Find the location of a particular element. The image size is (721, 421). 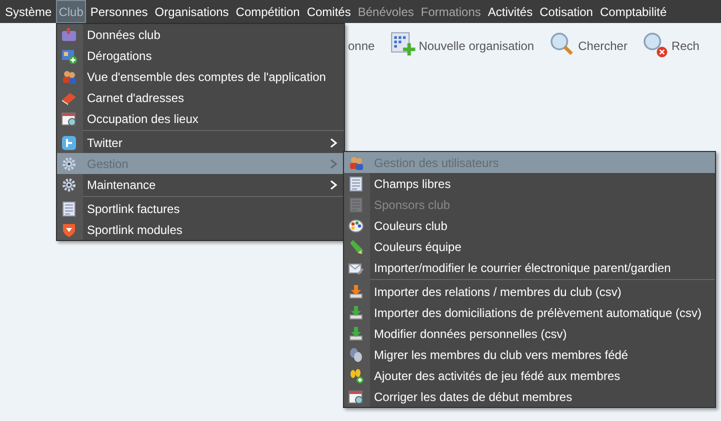

masks-icon is located at coordinates (356, 354).